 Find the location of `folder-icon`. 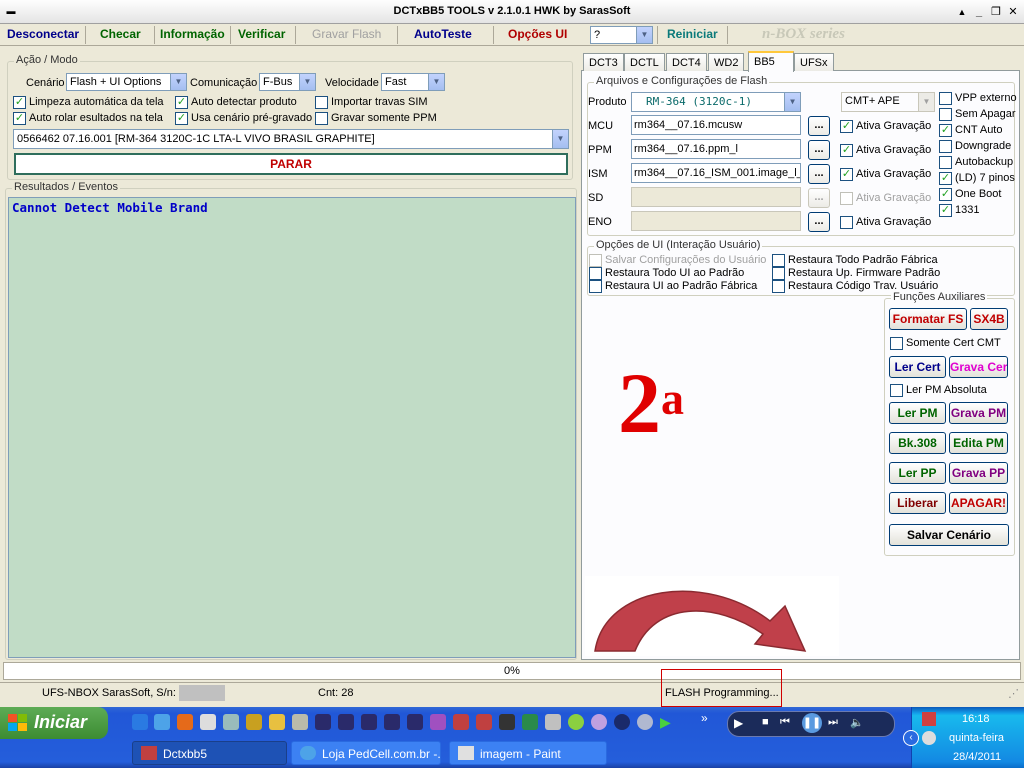

folder-icon is located at coordinates (277, 722).